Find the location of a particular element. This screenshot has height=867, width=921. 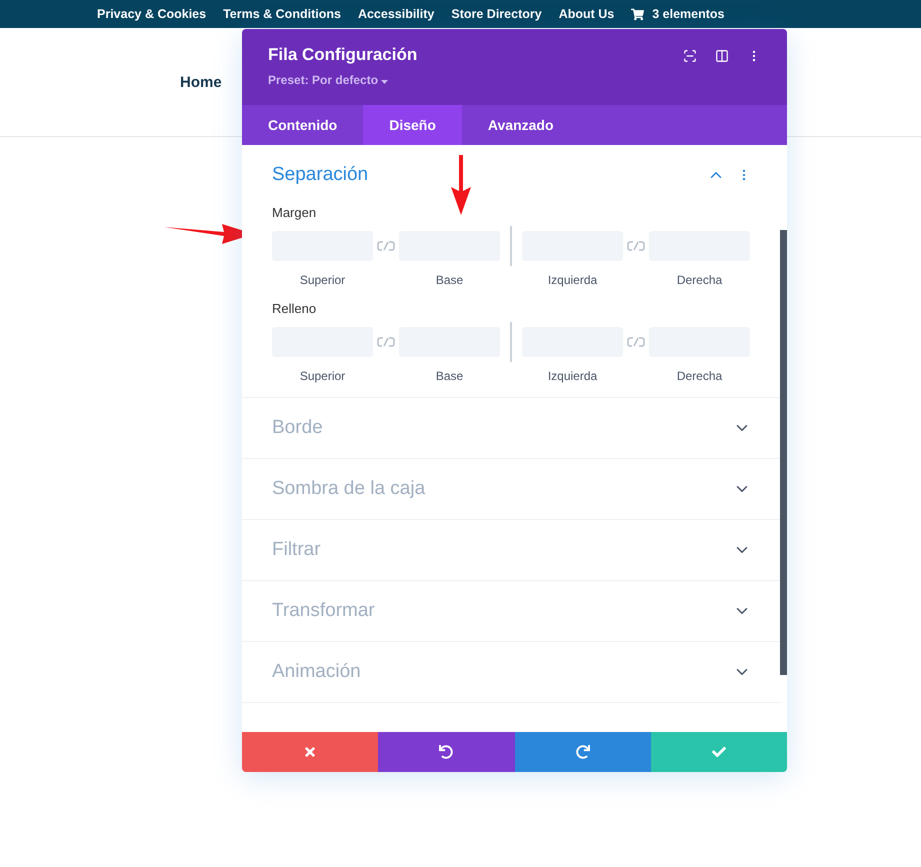

preset-dropdown: Preset: Por defecto is located at coordinates (328, 80).